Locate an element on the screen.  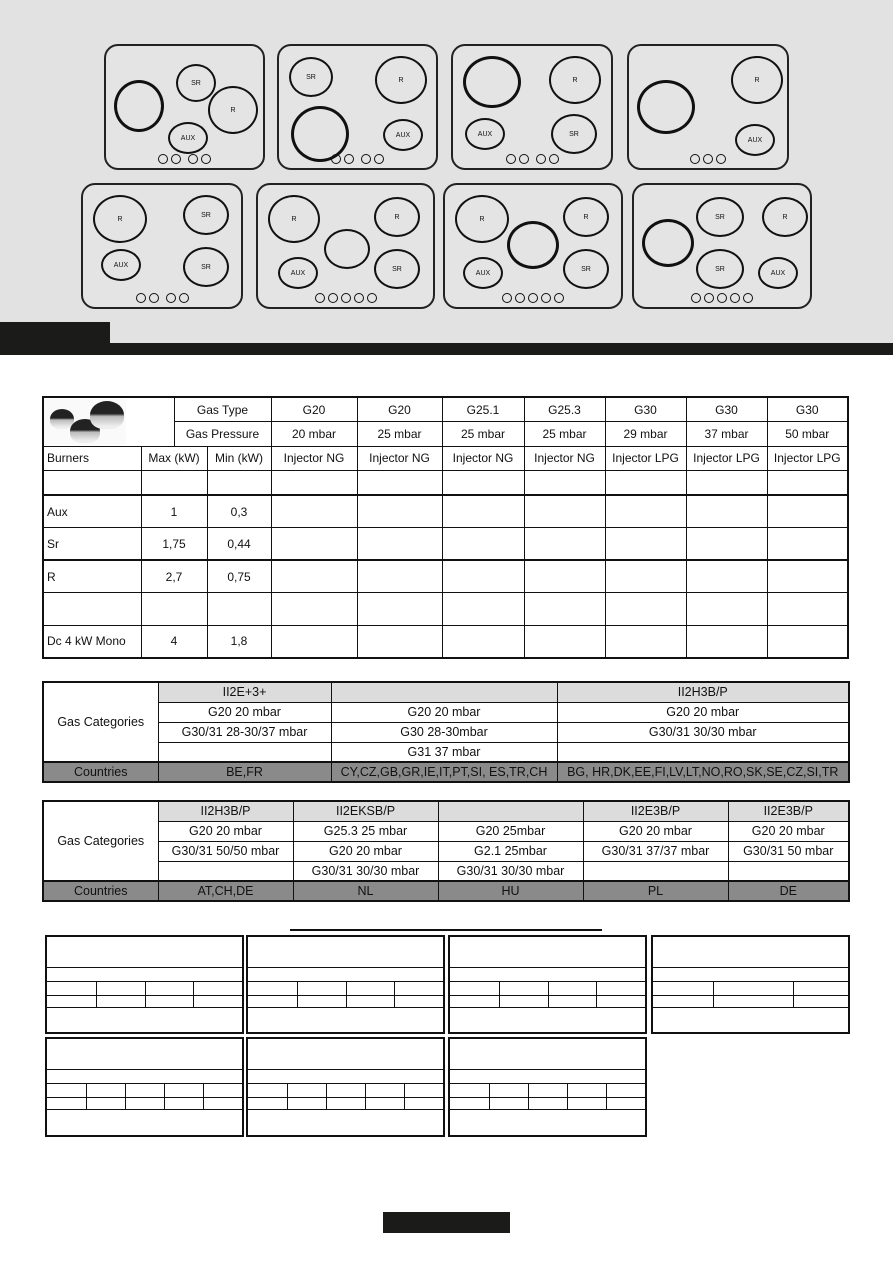
page-number-badge is located at coordinates (446, 1222).